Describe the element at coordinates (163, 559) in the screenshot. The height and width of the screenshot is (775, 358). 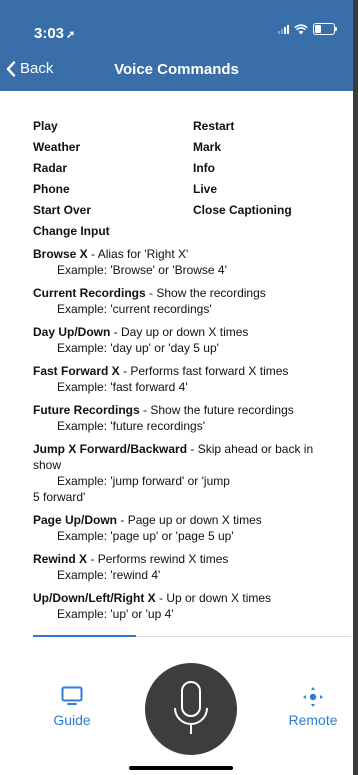
I see `command-desc: Performs rewind X times` at that location.